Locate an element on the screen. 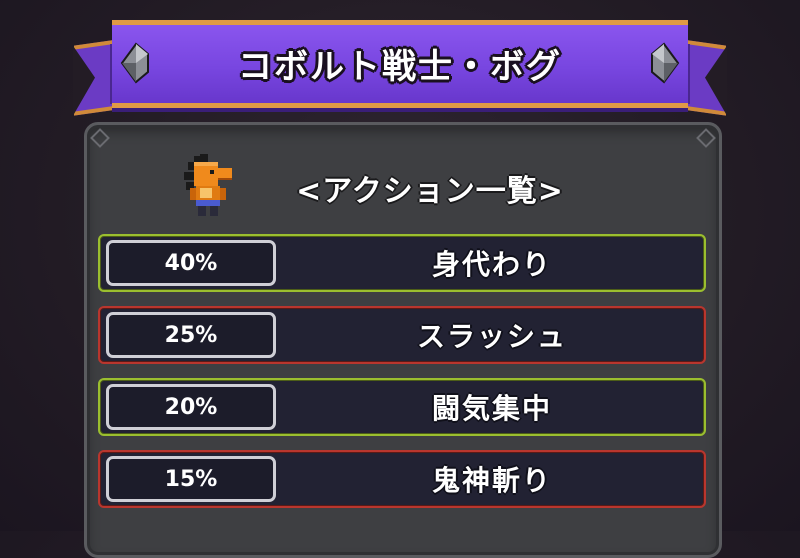 The width and height of the screenshot is (800, 558). action-row: 40% 身代わり is located at coordinates (402, 263).